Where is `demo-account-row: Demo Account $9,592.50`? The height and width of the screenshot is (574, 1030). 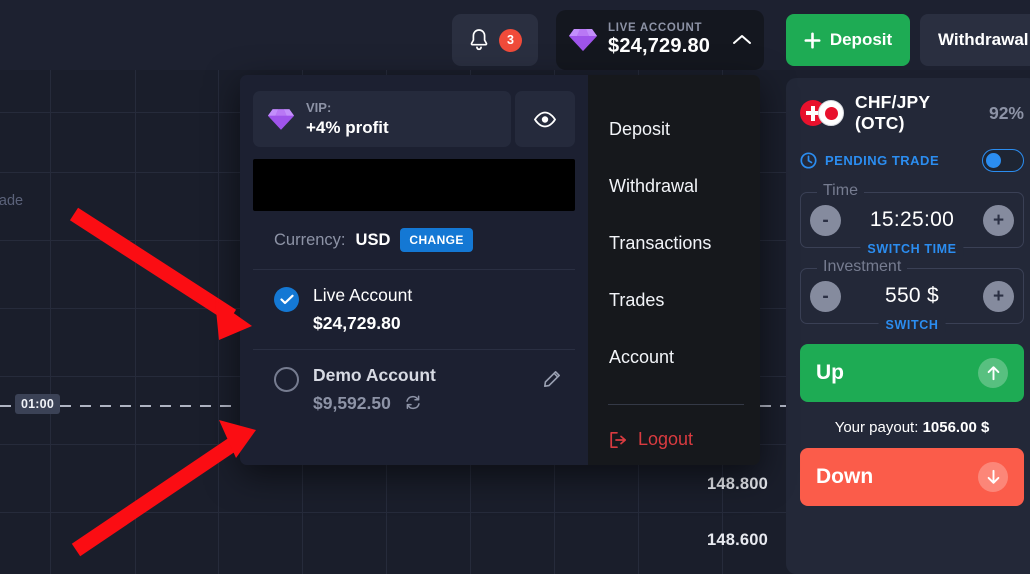
demo-account-row: Demo Account $9,592.50 is located at coordinates (414, 390).